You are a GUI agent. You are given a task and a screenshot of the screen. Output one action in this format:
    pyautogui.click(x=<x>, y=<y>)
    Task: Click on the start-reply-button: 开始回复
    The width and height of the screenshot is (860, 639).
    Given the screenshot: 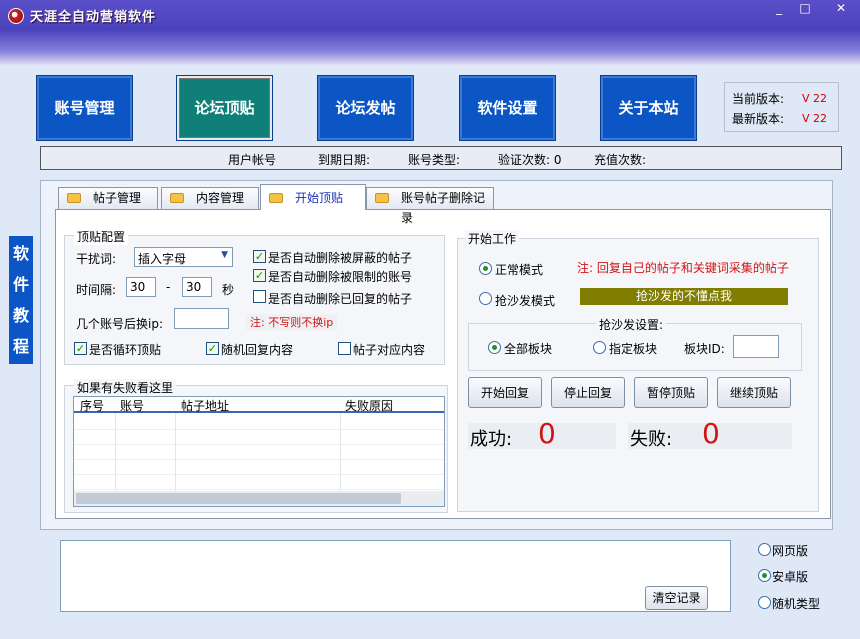 What is the action you would take?
    pyautogui.click(x=505, y=392)
    